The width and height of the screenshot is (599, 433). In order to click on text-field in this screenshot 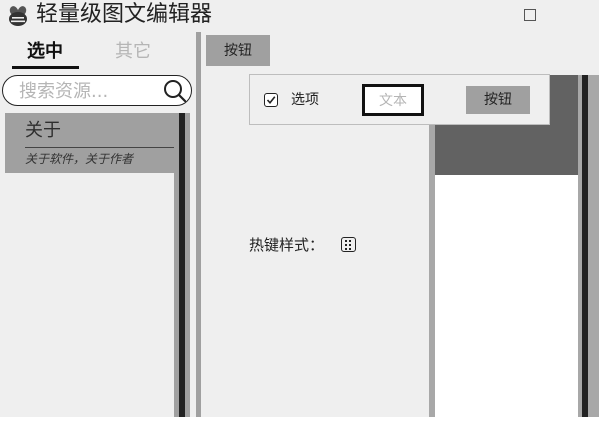, I will do `click(393, 100)`.